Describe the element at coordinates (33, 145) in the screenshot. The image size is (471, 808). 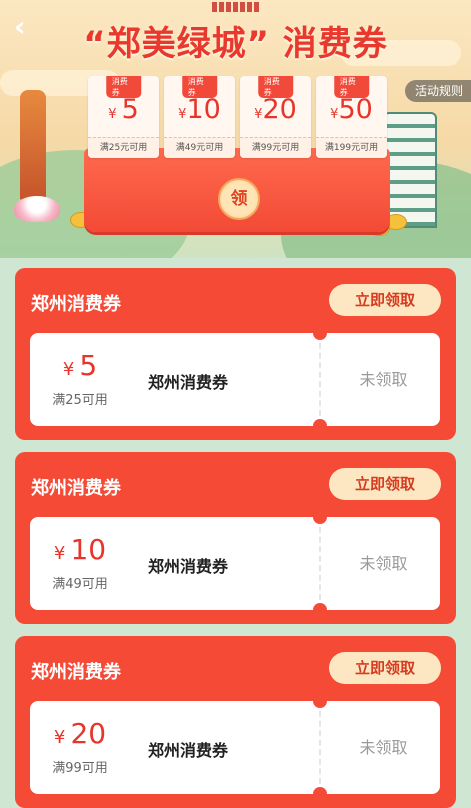
I see `pagoda-illustration` at that location.